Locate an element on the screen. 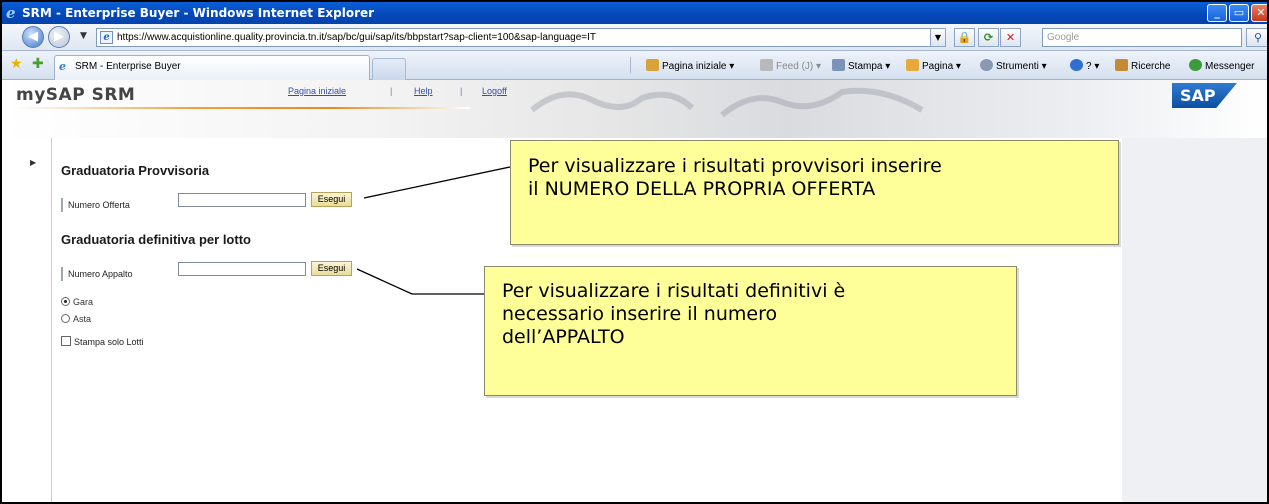 The image size is (1269, 504). link-logoff: Logoff is located at coordinates (494, 91).